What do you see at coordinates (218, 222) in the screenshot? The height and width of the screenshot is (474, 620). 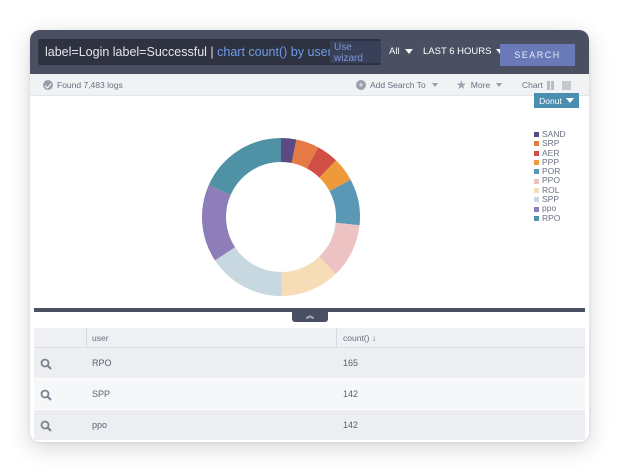 I see `donut-slice-ppo` at bounding box center [218, 222].